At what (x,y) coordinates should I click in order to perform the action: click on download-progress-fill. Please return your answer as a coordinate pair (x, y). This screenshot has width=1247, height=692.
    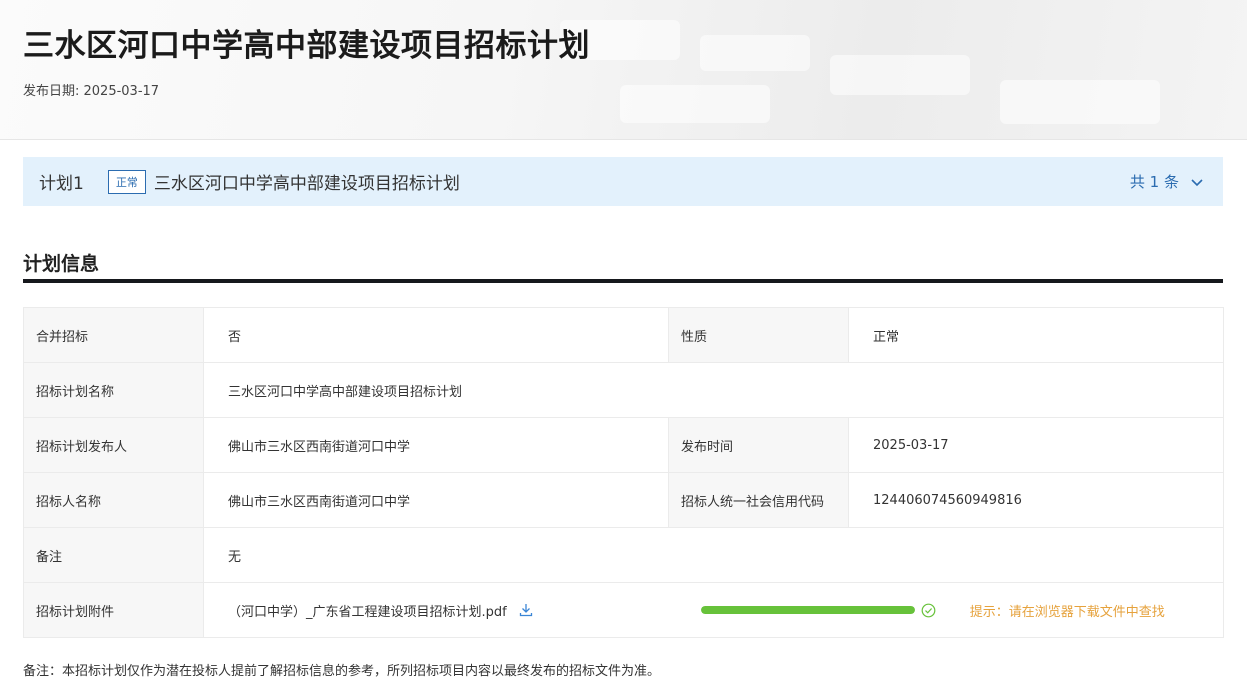
    Looking at the image, I should click on (807, 610).